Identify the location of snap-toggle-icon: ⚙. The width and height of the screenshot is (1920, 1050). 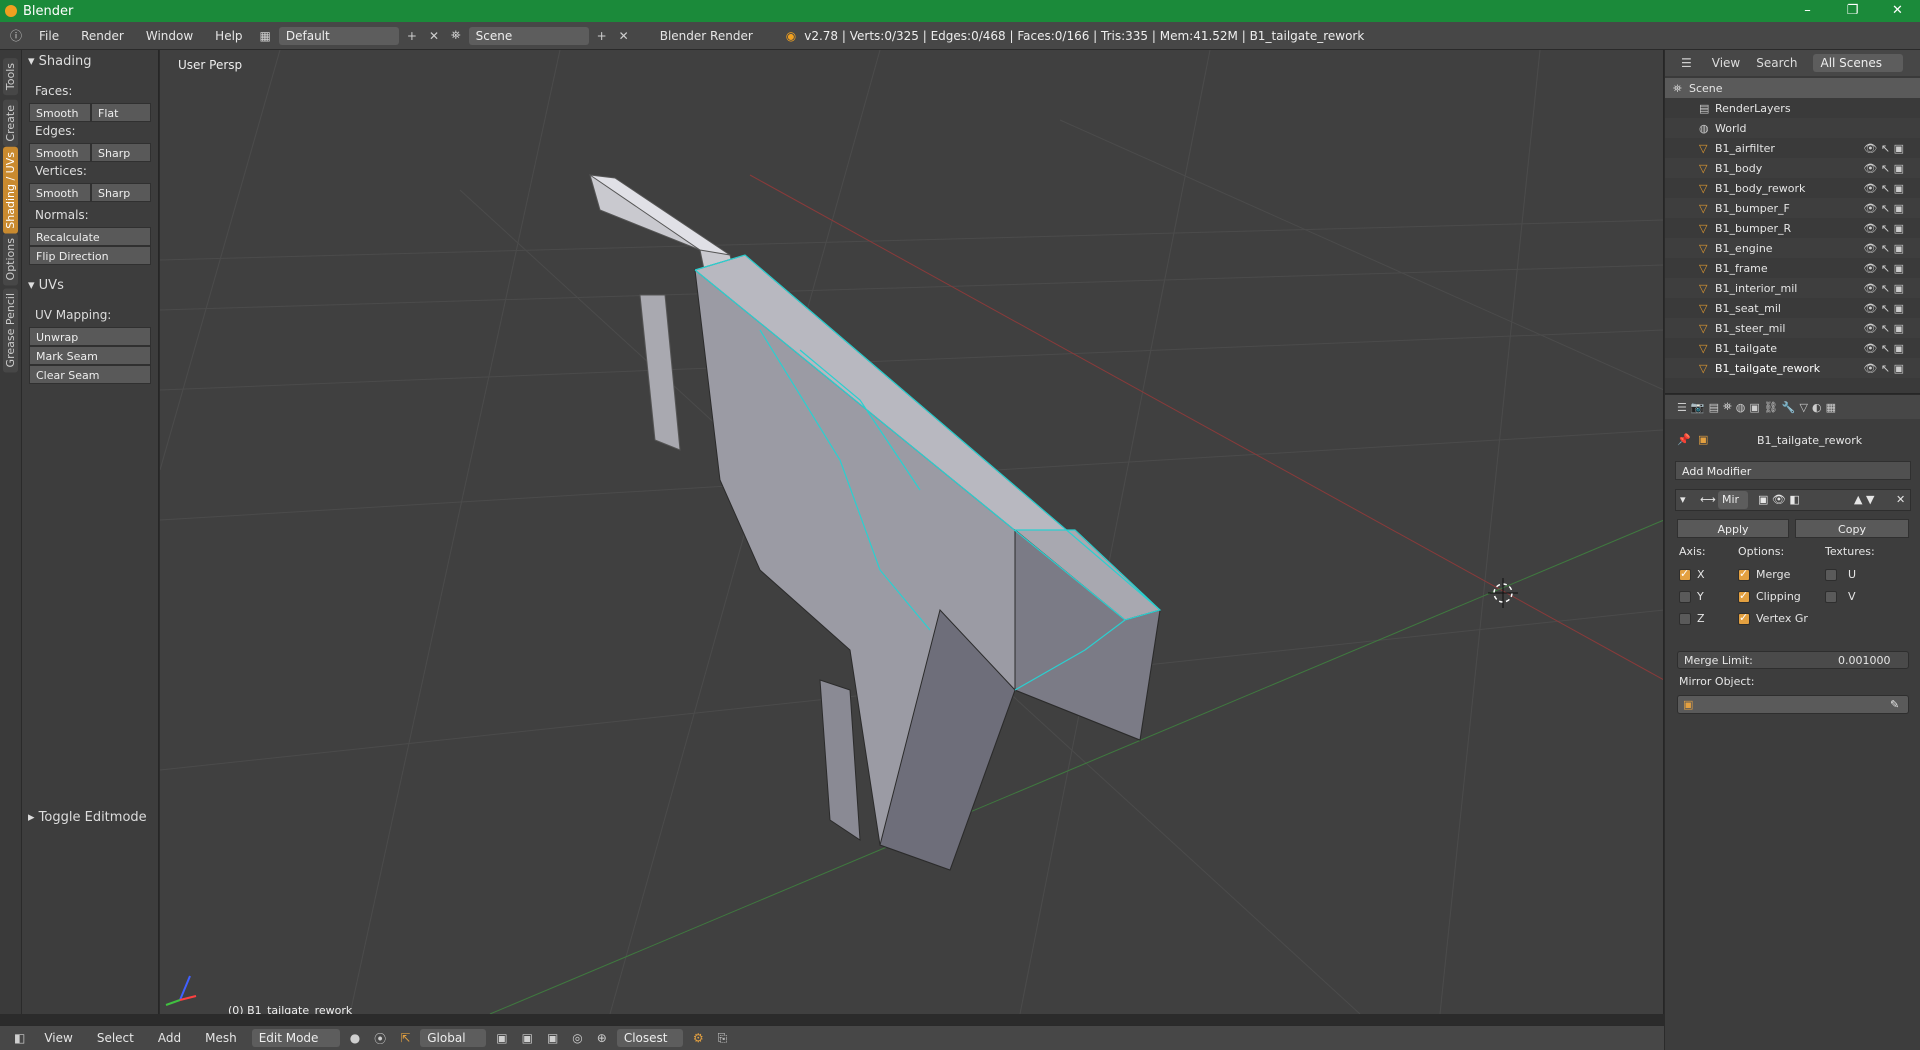
(698, 1038).